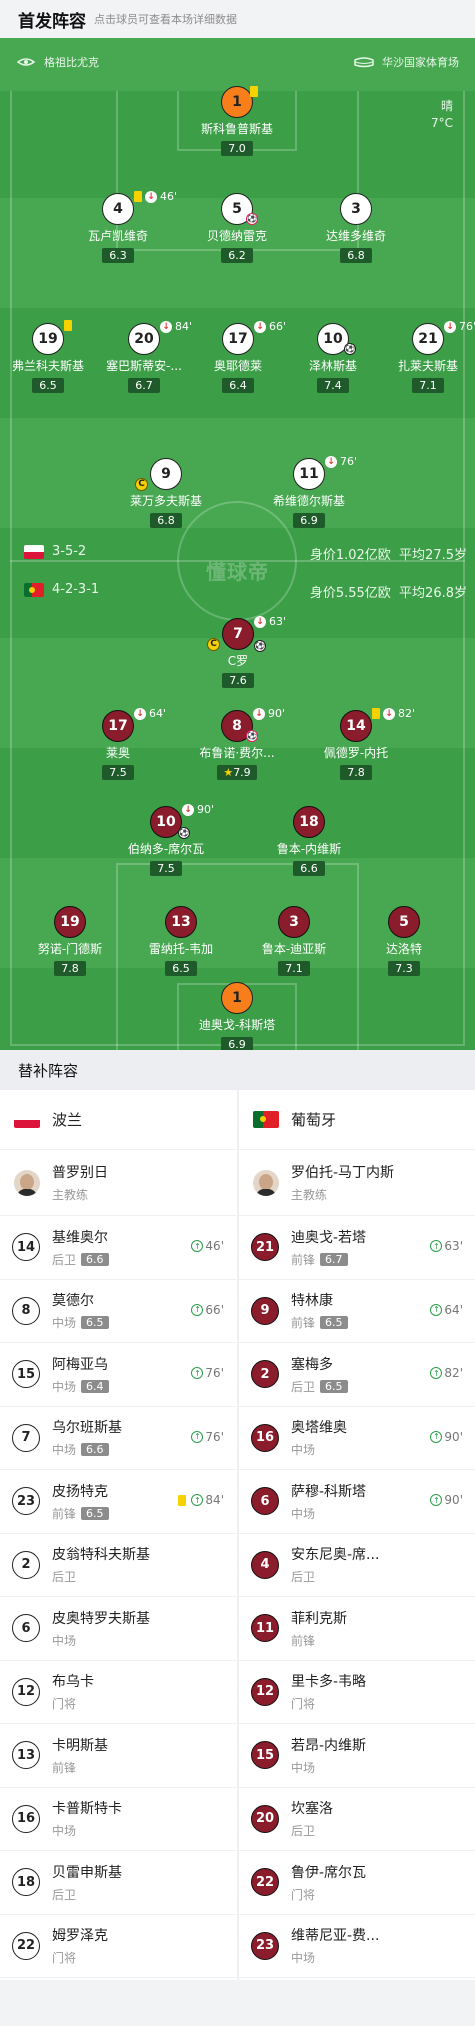  What do you see at coordinates (207, 1437) in the screenshot?
I see `sub-in-info: ↑ 76'` at bounding box center [207, 1437].